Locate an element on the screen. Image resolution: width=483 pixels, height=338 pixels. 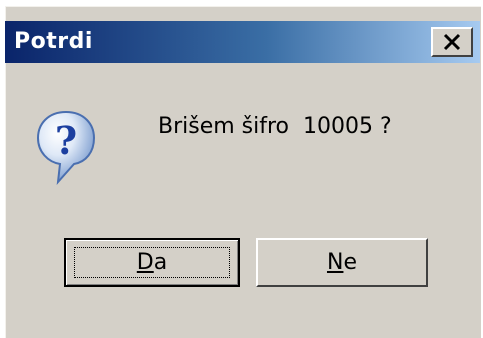
no-button-label: Ne is located at coordinates (341, 262).